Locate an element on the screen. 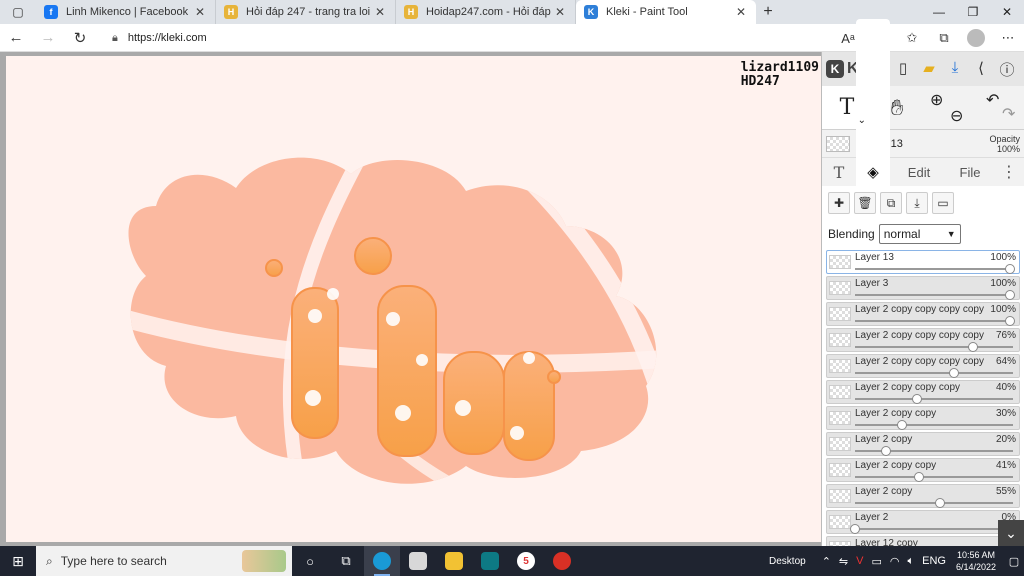  more-vertical-icon: ⋮ is located at coordinates (1009, 172).